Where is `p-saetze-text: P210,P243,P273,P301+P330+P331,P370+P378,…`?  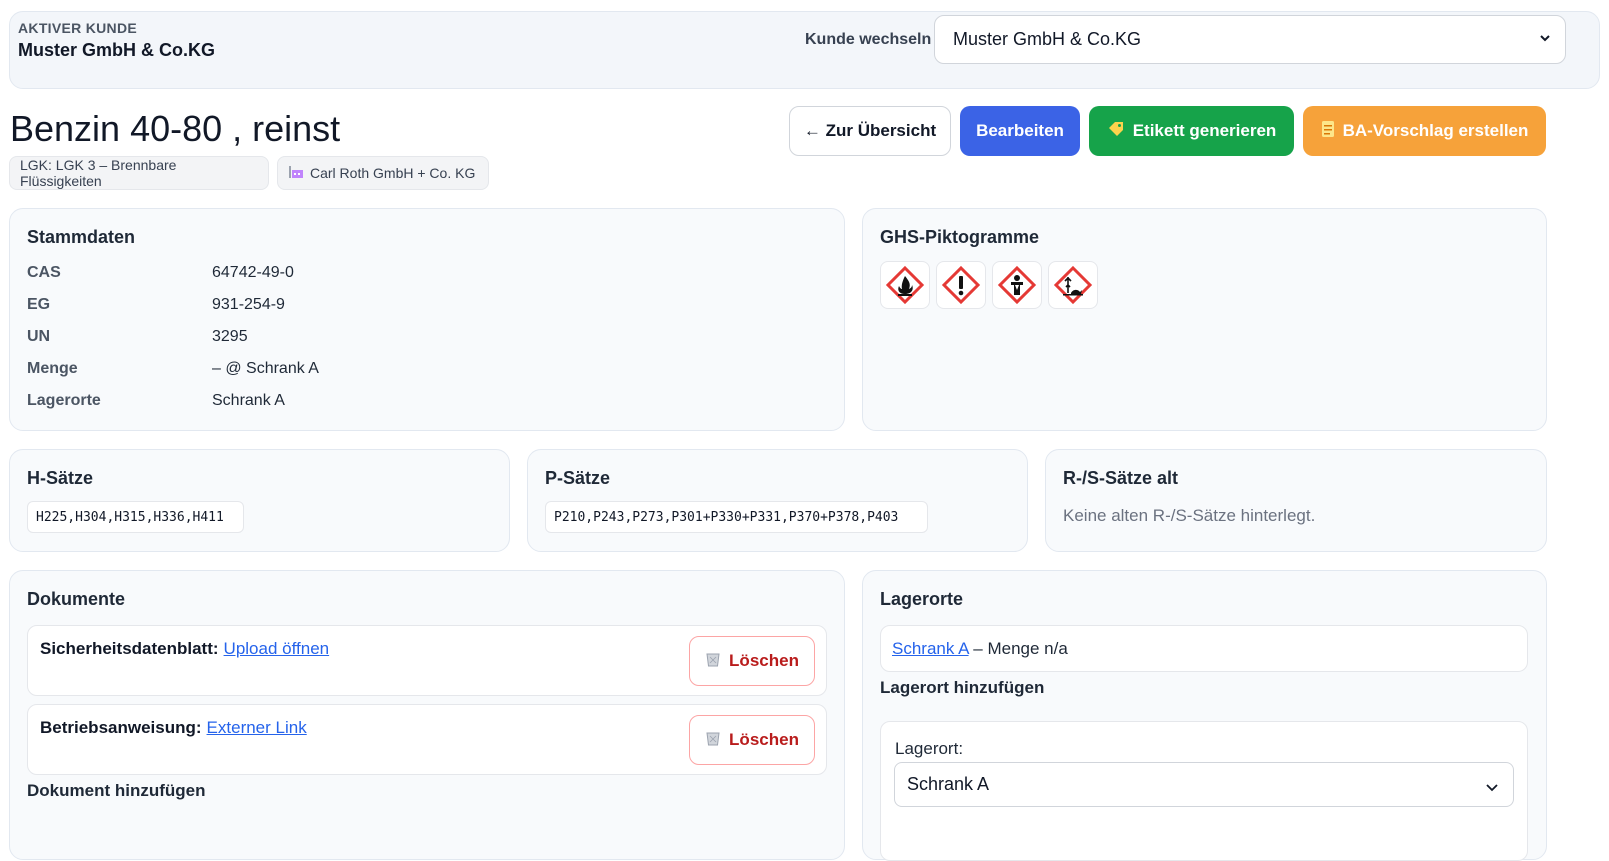
p-saetze-text: P210,P243,P273,P301+P330+P331,P370+P378,… is located at coordinates (726, 517).